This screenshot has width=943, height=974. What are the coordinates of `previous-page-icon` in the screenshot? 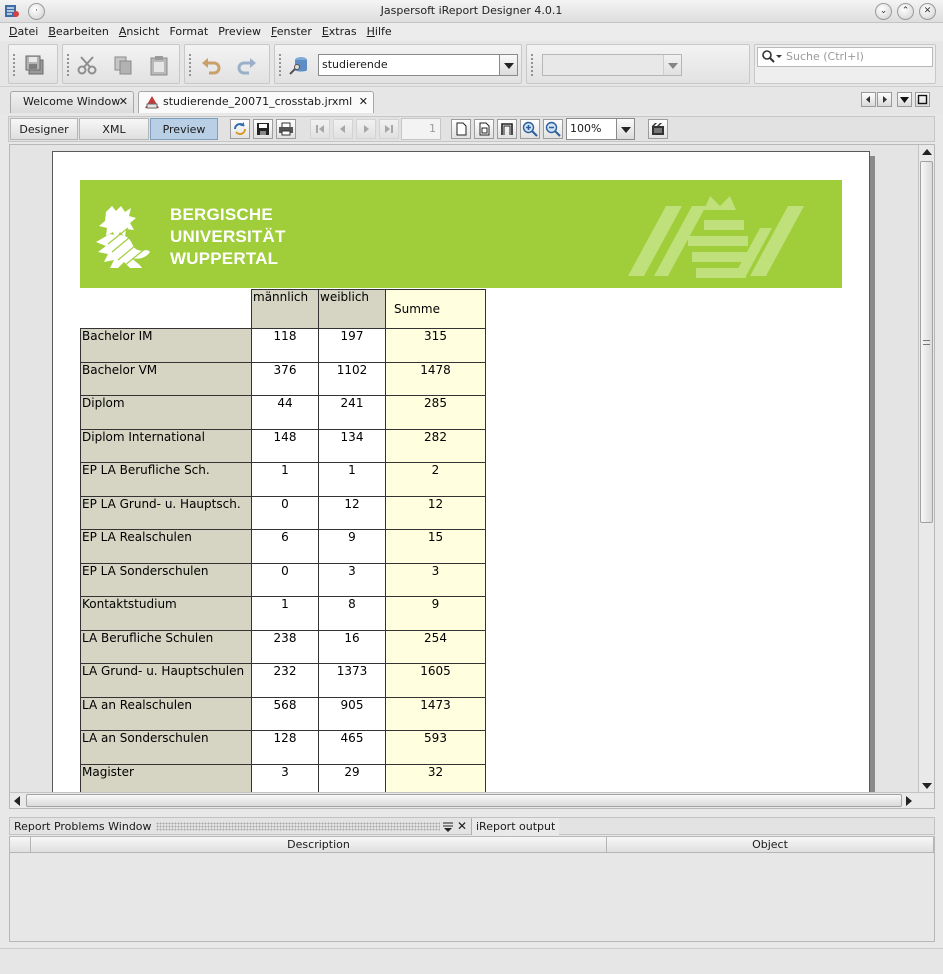 It's located at (343, 129).